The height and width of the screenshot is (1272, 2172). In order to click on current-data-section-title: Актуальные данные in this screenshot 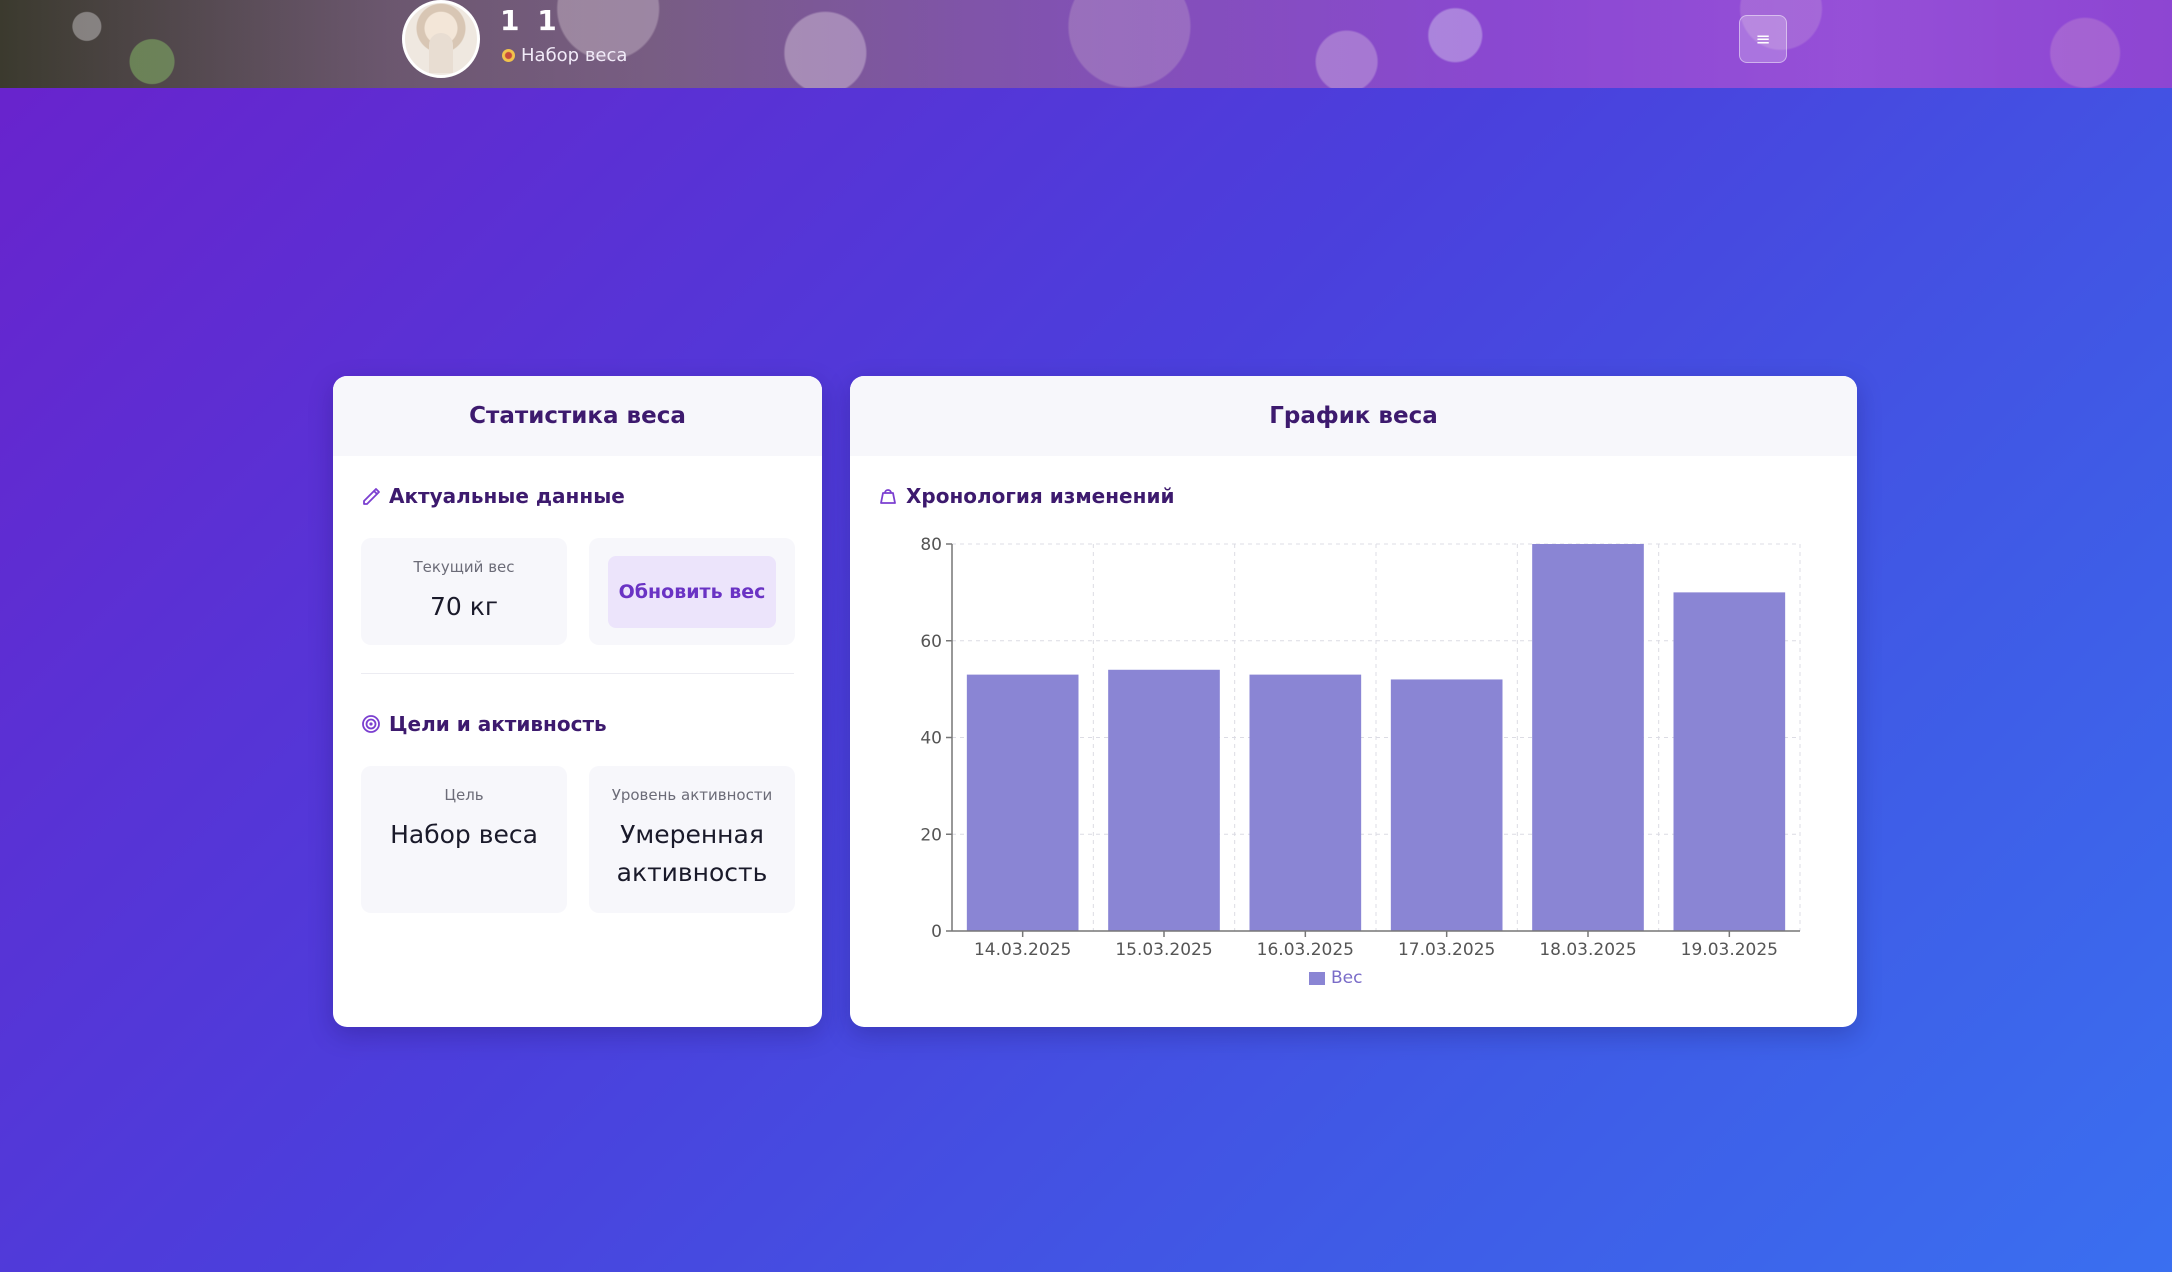, I will do `click(493, 496)`.